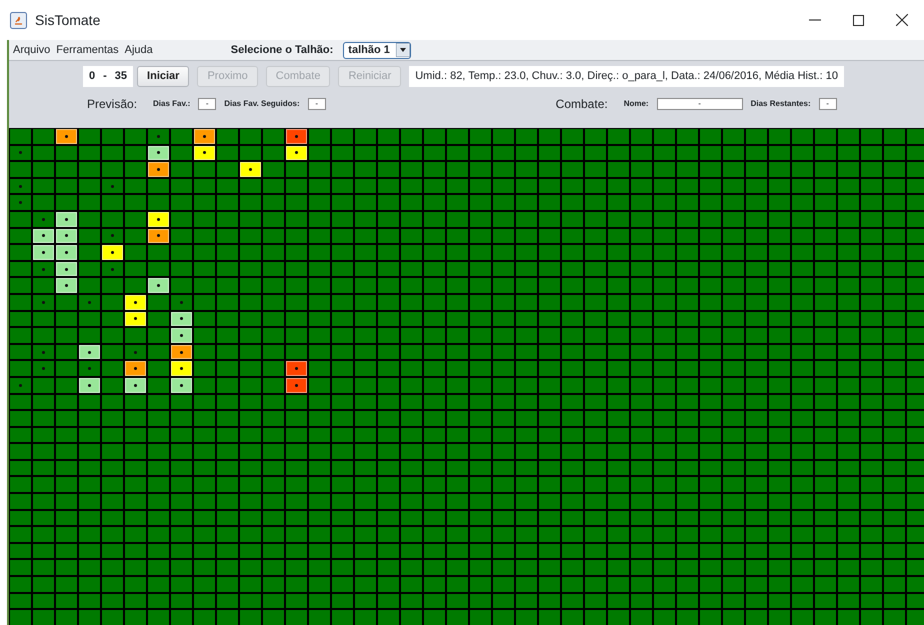 The width and height of the screenshot is (924, 625). Describe the element at coordinates (31, 50) in the screenshot. I see `menu-item: Arquivo` at that location.